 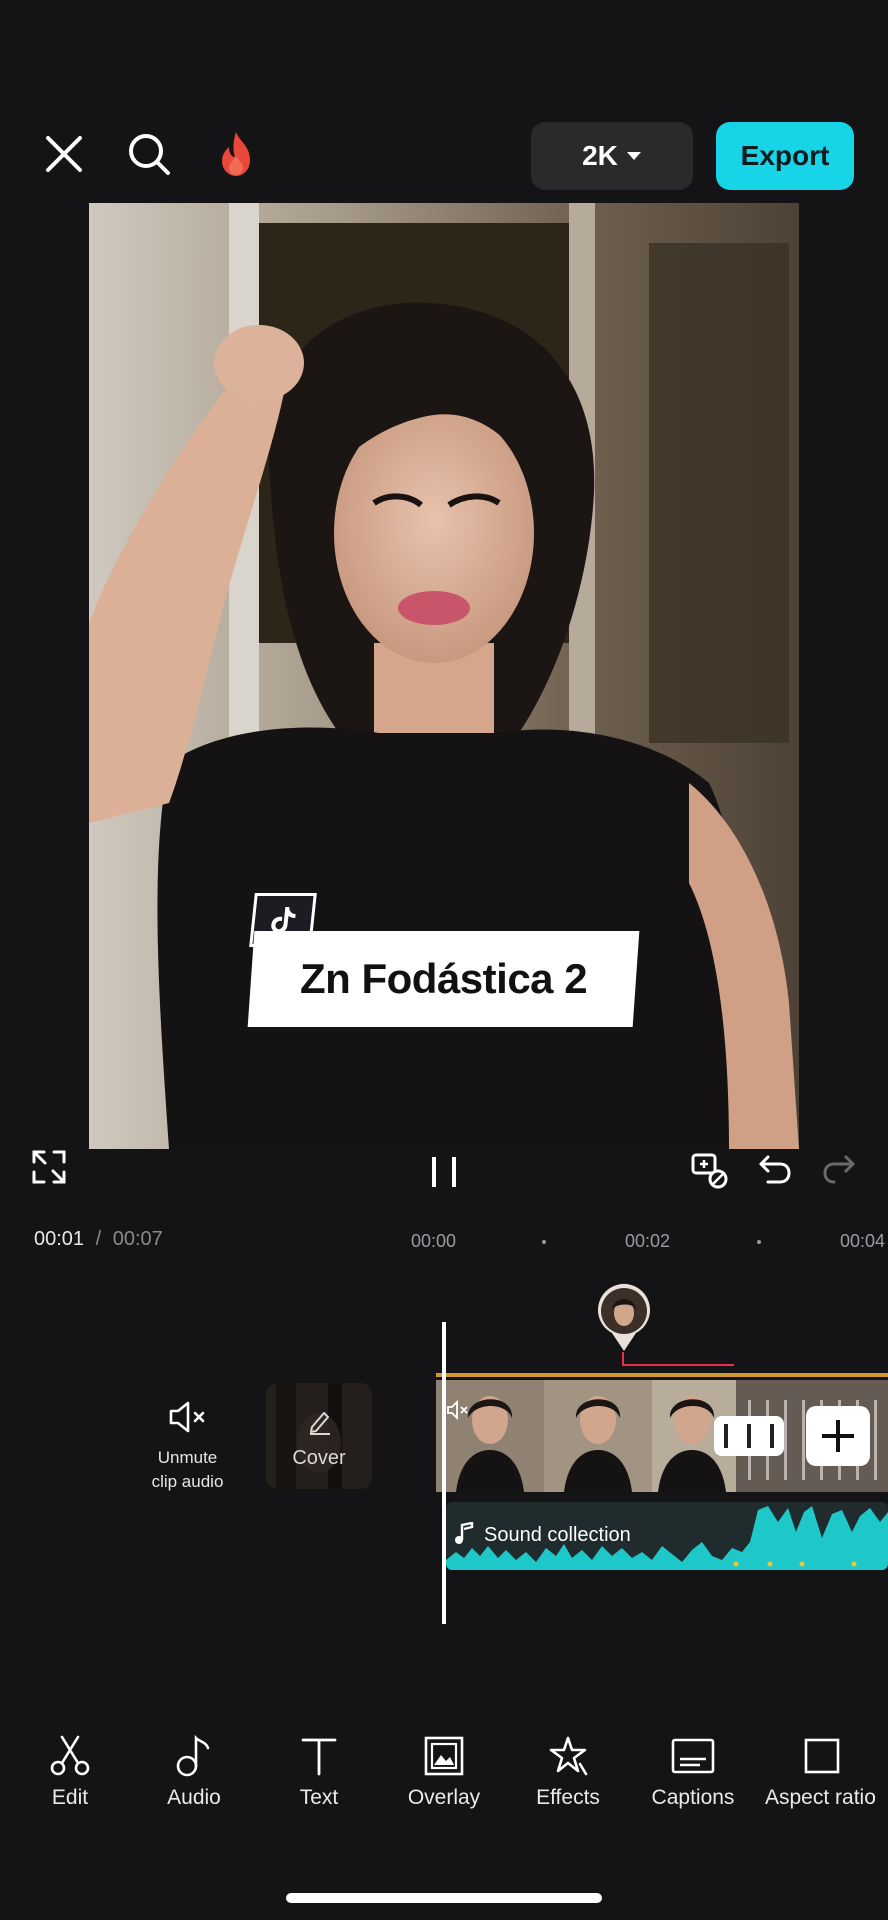 I want to click on tool-label: Aspect ratio, so click(x=820, y=1797).